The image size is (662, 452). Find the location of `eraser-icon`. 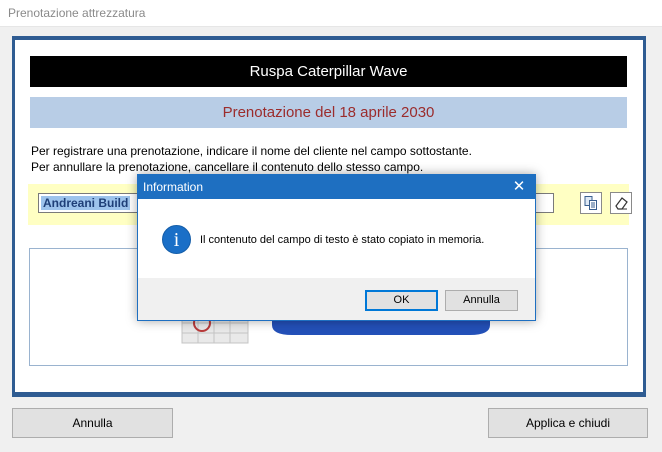

eraser-icon is located at coordinates (621, 203).